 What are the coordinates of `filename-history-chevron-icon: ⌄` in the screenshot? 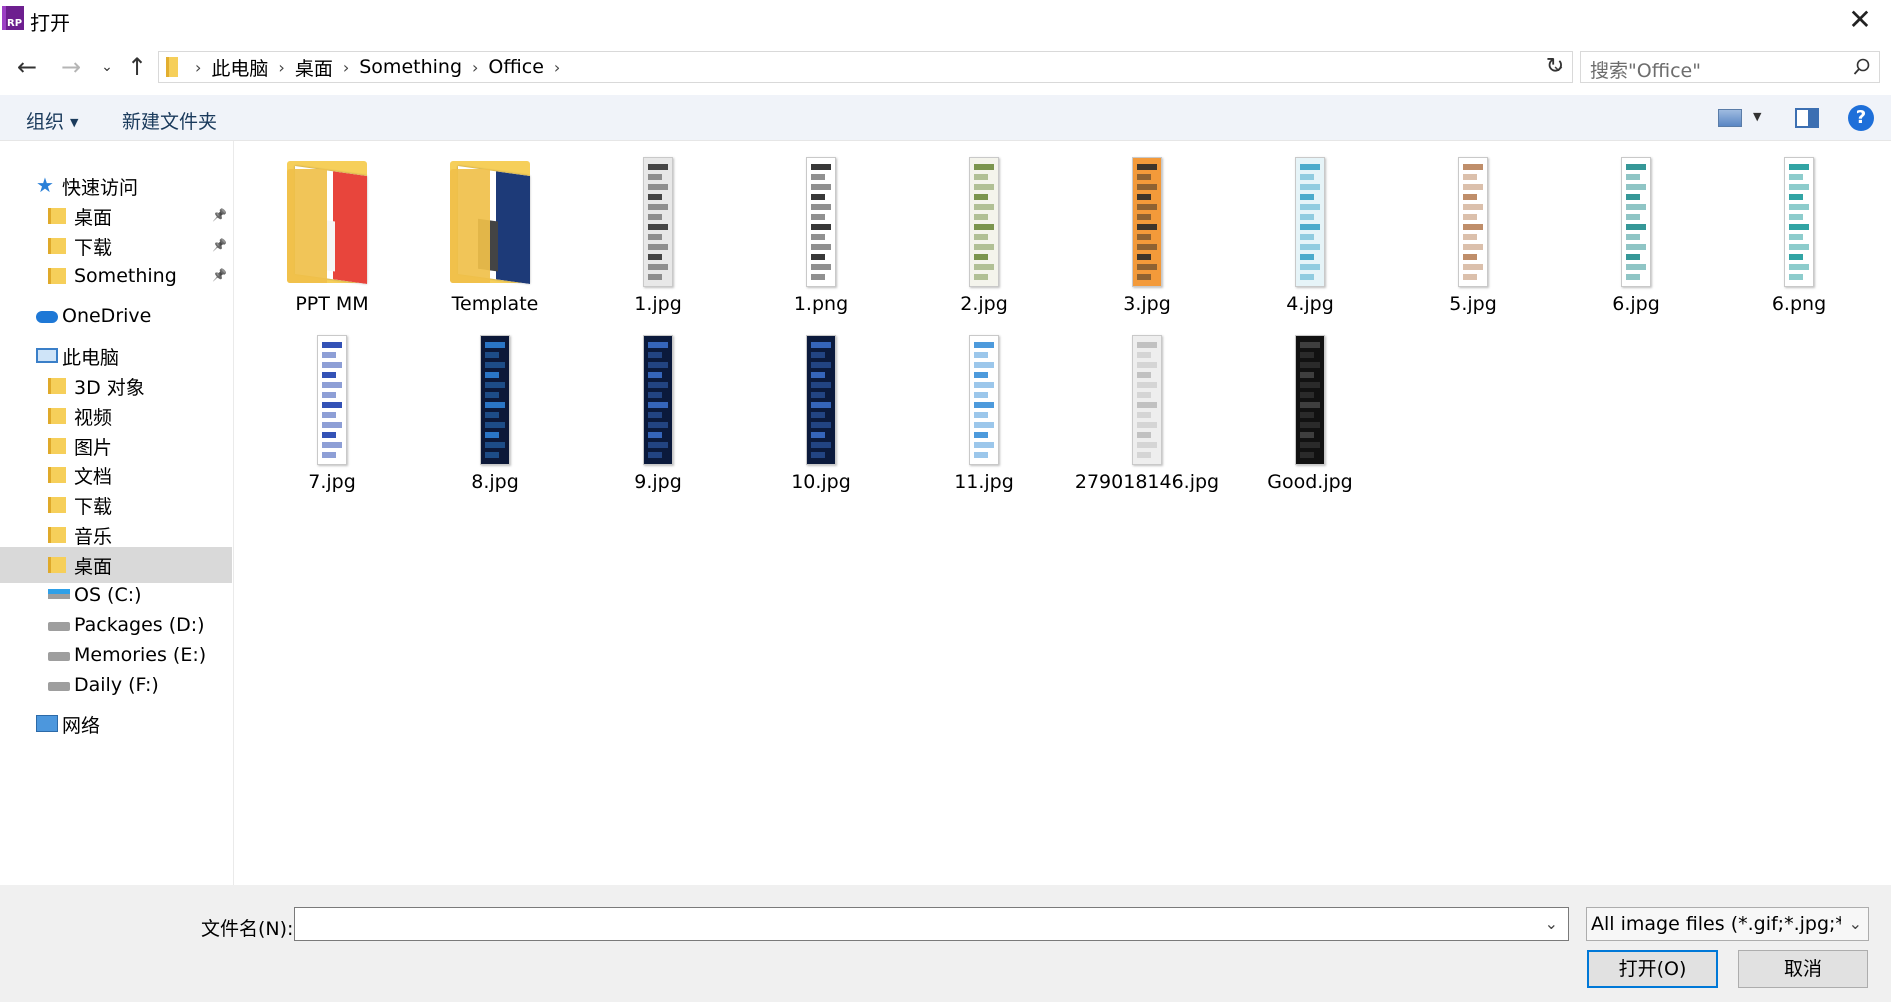 It's located at (1551, 923).